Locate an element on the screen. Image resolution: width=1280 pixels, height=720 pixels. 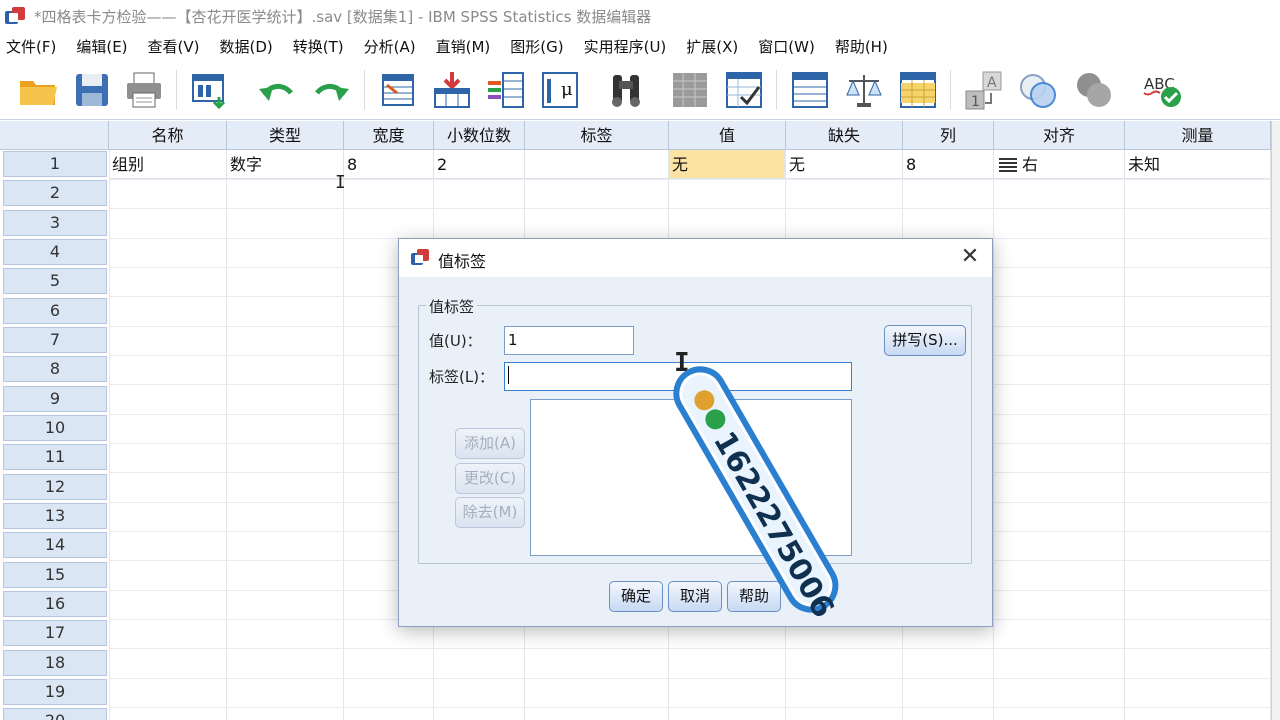
toolbar: μ A1 ABC is located at coordinates (640, 90).